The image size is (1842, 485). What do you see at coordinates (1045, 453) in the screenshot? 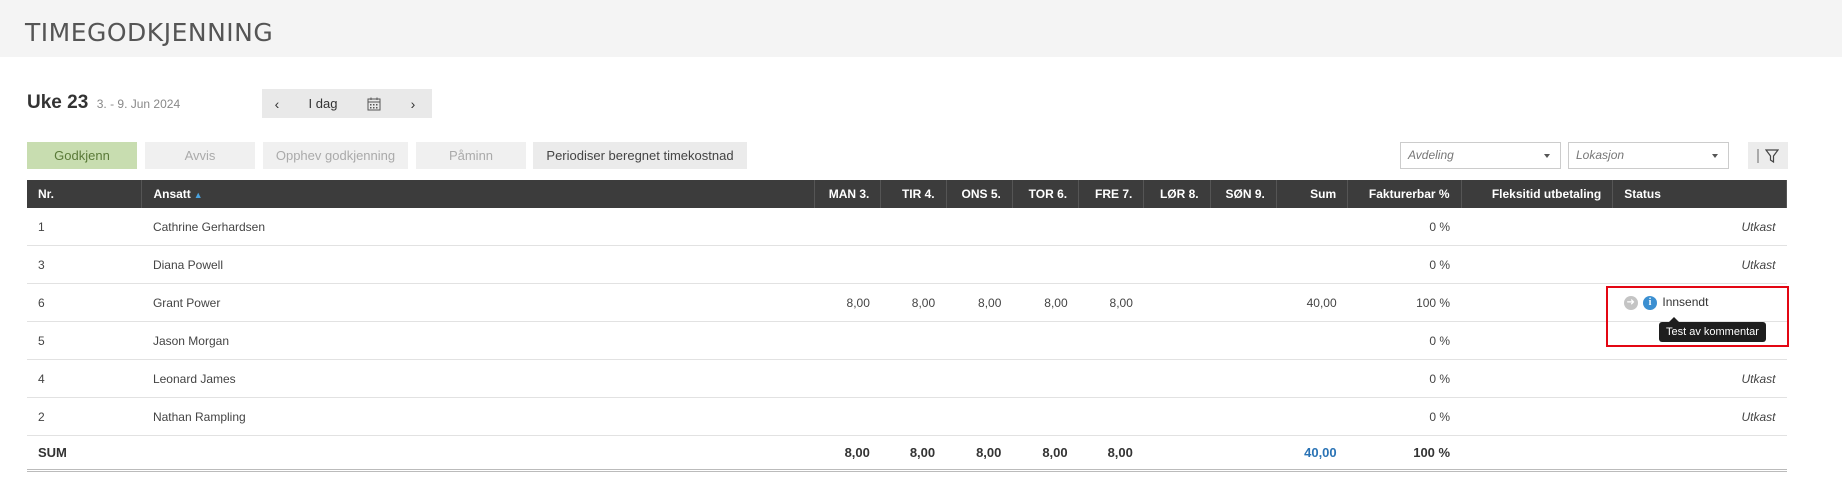
I see `sum-thu: 8,00` at bounding box center [1045, 453].